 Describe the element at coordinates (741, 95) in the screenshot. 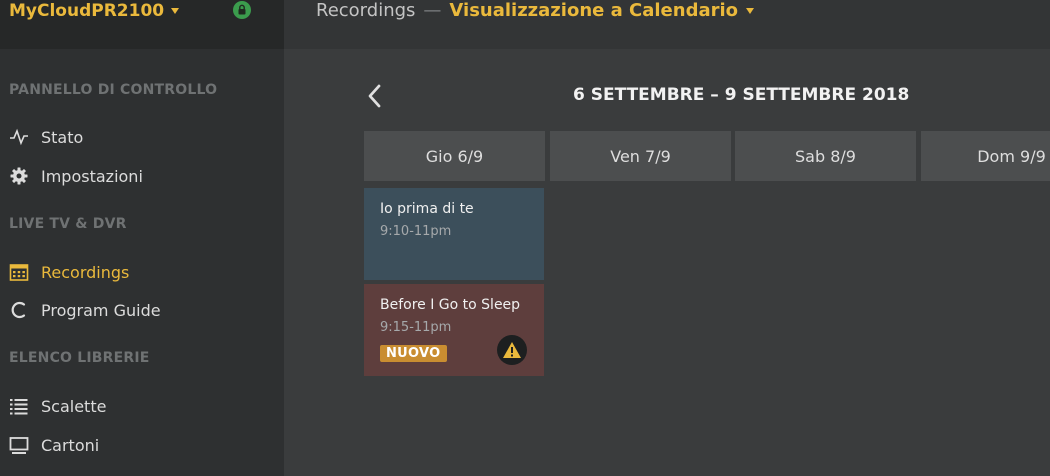

I see `date-range-title: 6 SETTEMBRE – 9 SETTEMBRE 2018` at that location.